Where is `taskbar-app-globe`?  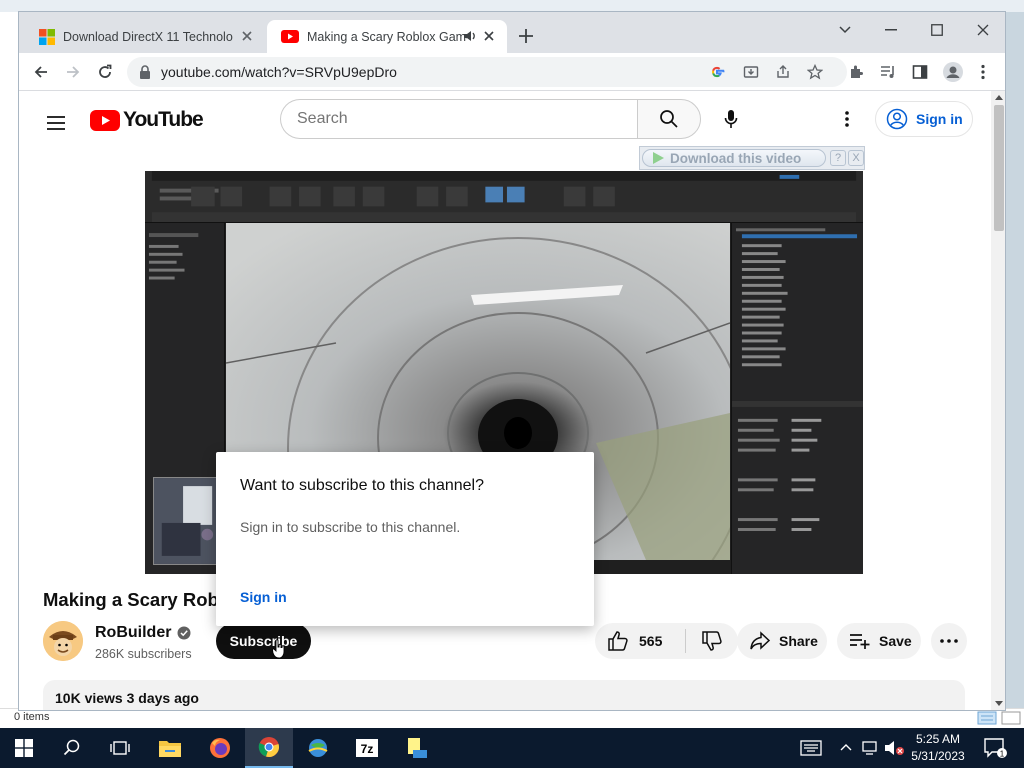 taskbar-app-globe is located at coordinates (318, 748).